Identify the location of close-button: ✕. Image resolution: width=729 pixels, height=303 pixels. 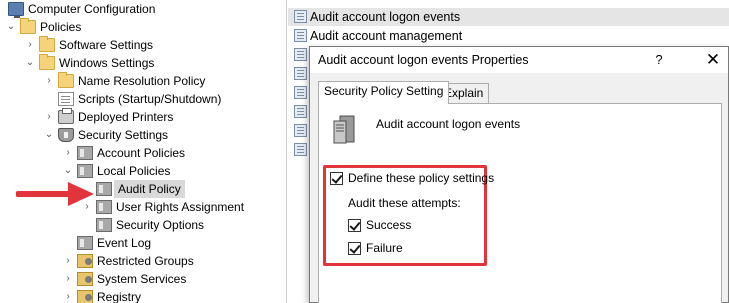
(713, 60).